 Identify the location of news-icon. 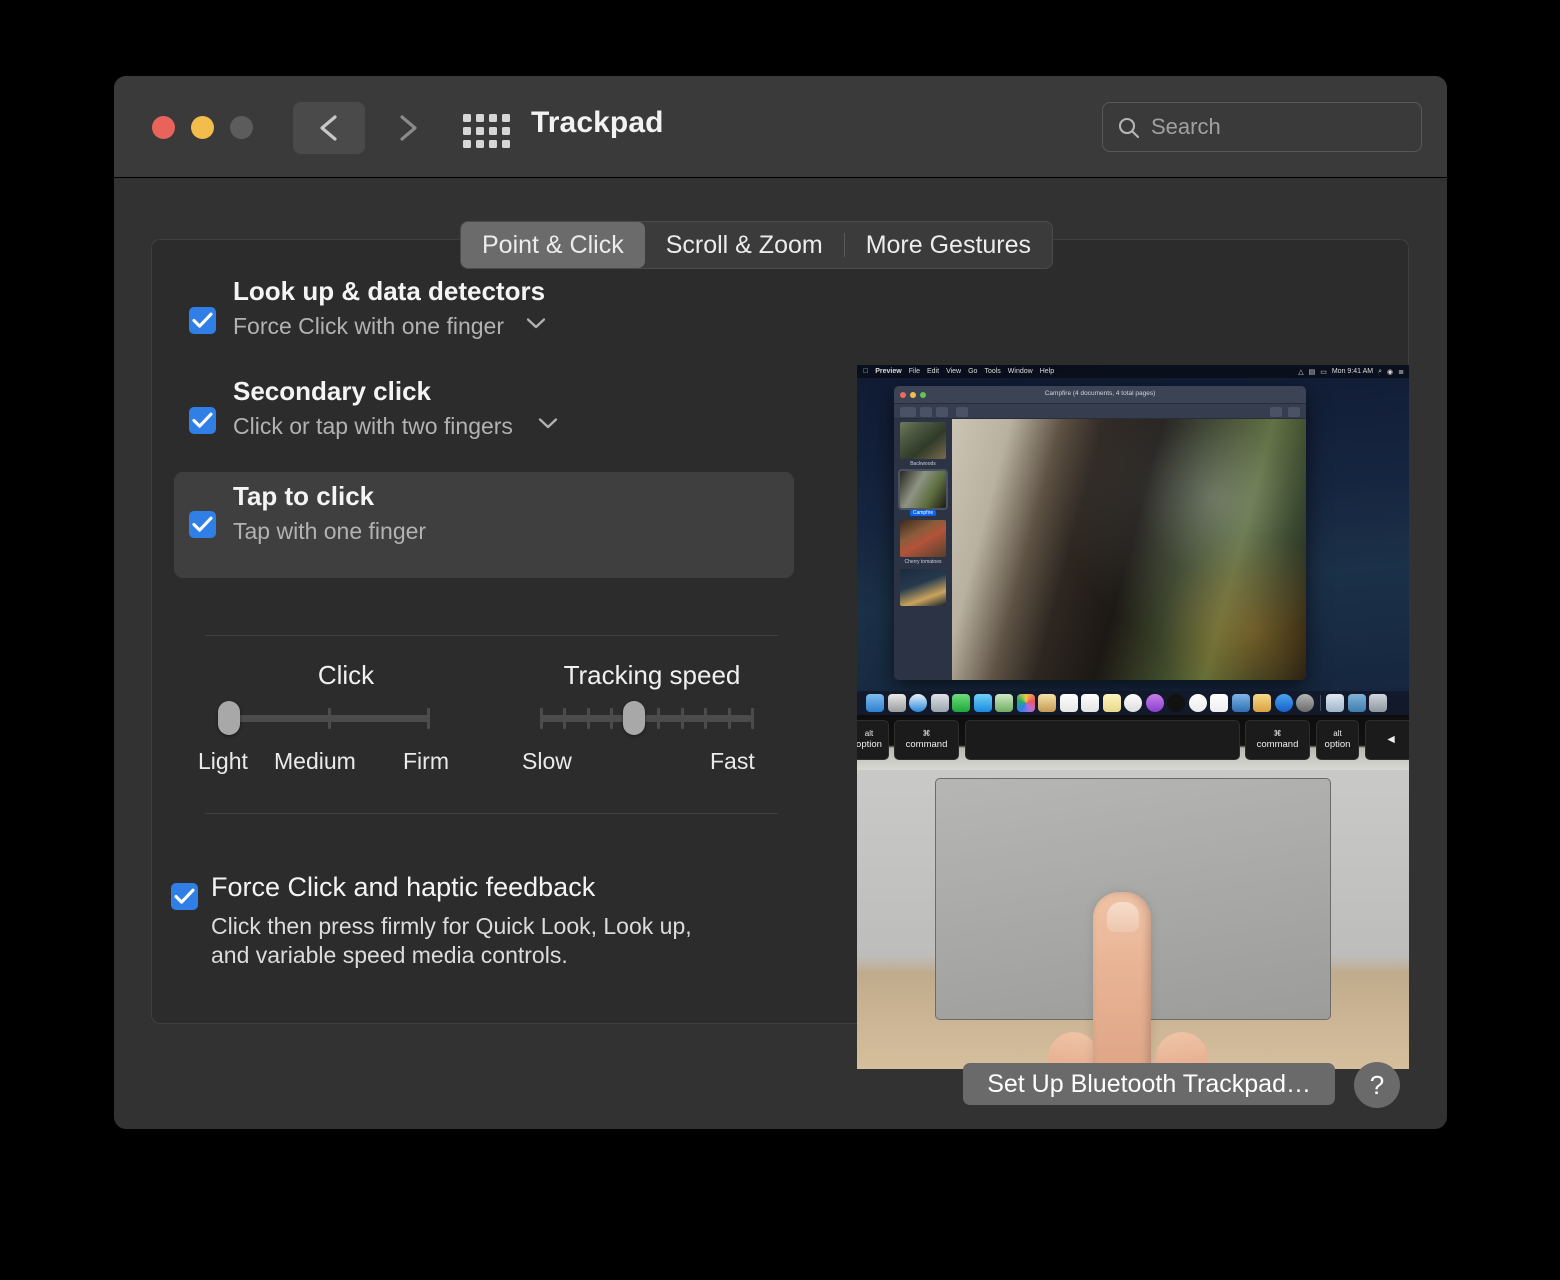
(1197, 703).